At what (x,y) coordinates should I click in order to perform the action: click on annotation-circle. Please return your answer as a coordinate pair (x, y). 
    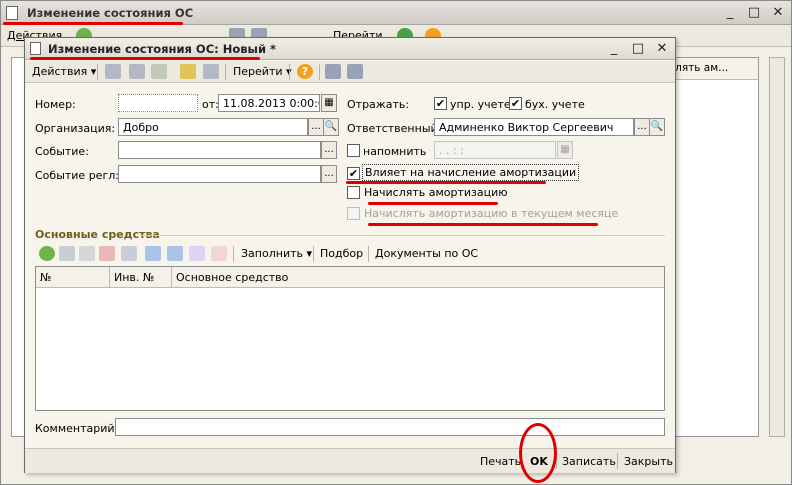
    Looking at the image, I should click on (538, 453).